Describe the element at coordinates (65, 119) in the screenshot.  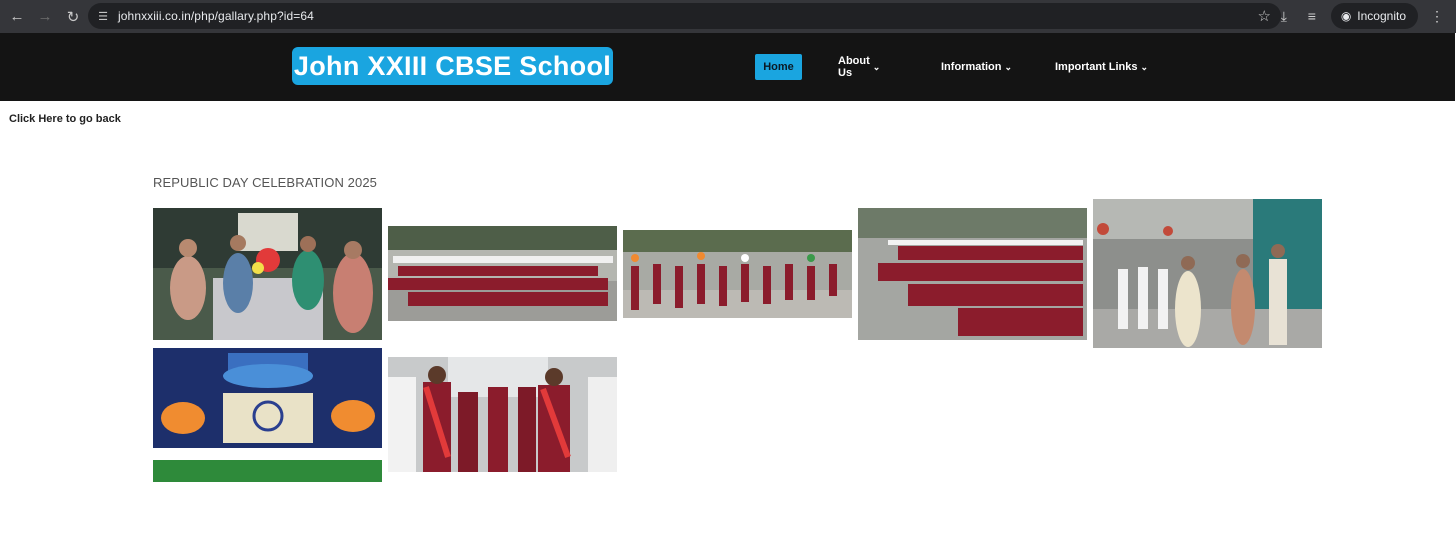
I see `back-link: Click Here to go back` at that location.